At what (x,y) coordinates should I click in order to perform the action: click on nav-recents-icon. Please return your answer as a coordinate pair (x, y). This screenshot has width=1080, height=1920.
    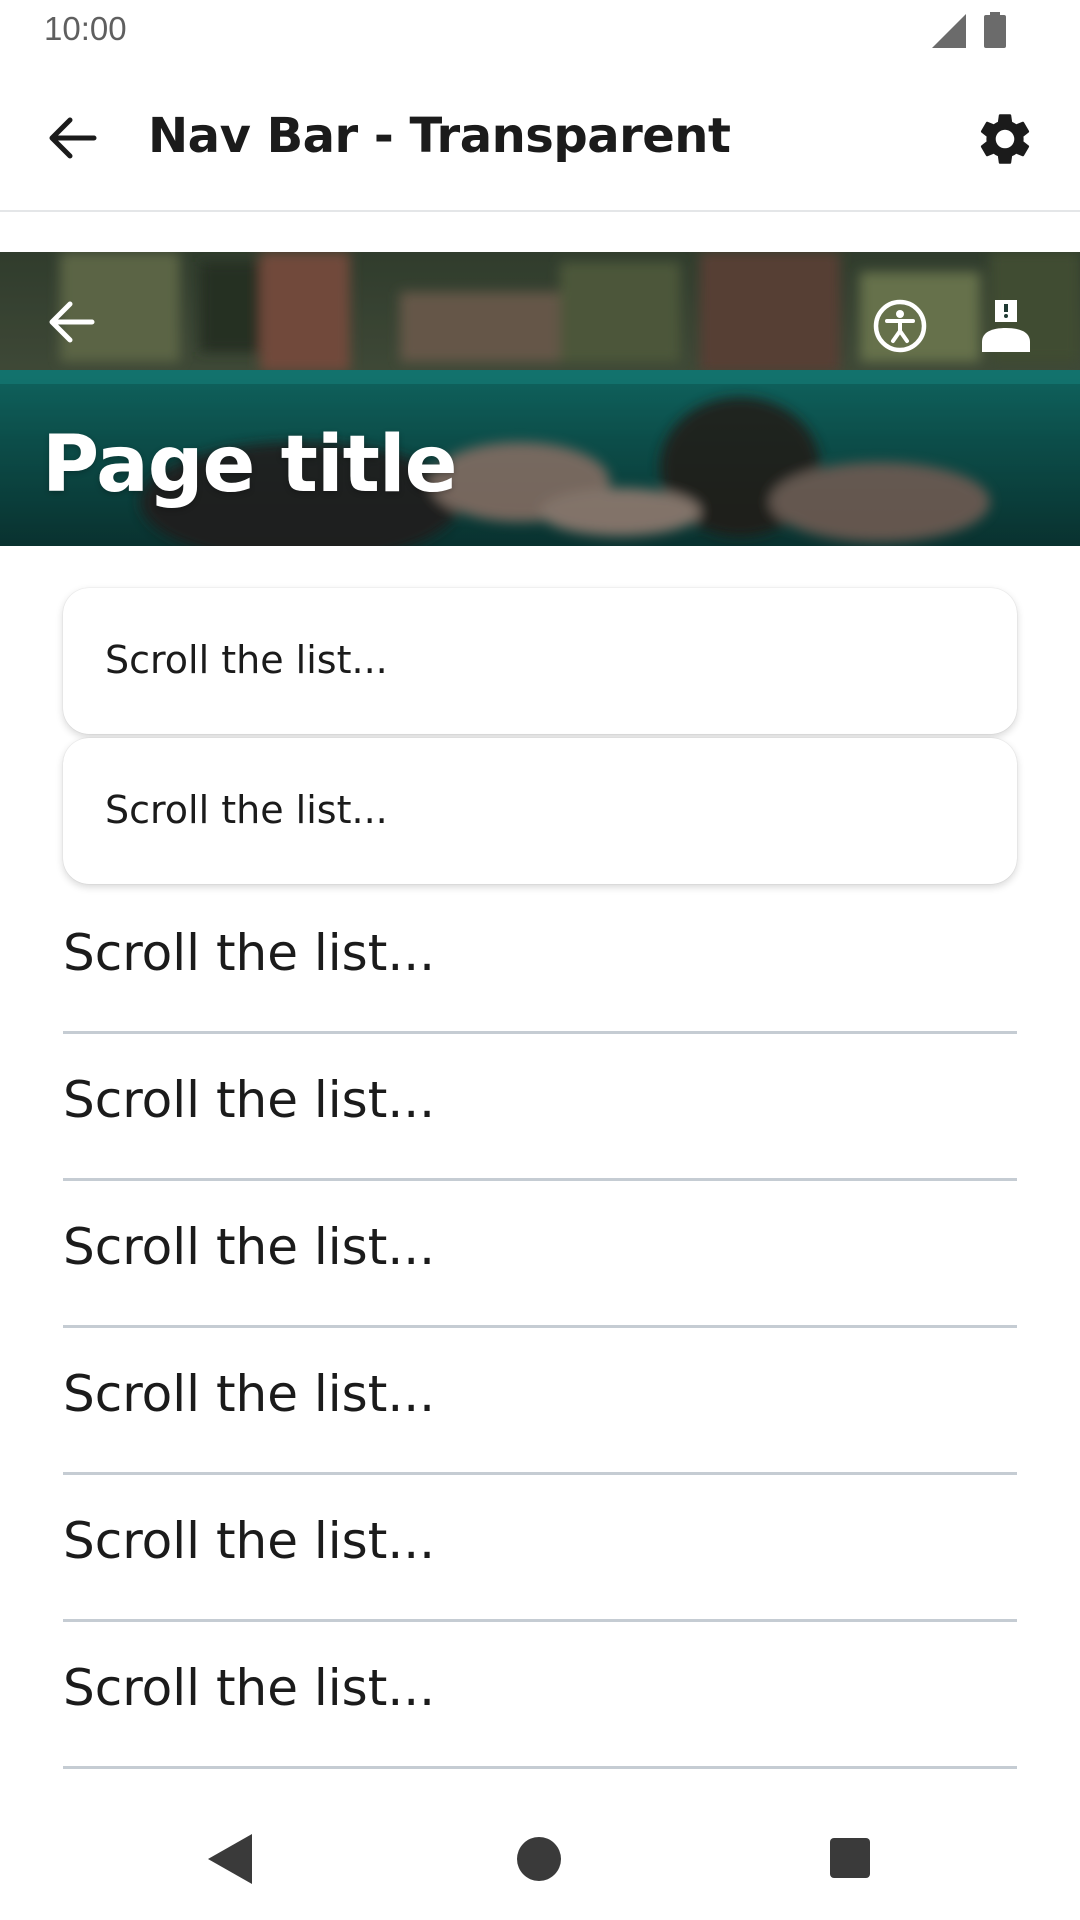
    Looking at the image, I should click on (850, 1858).